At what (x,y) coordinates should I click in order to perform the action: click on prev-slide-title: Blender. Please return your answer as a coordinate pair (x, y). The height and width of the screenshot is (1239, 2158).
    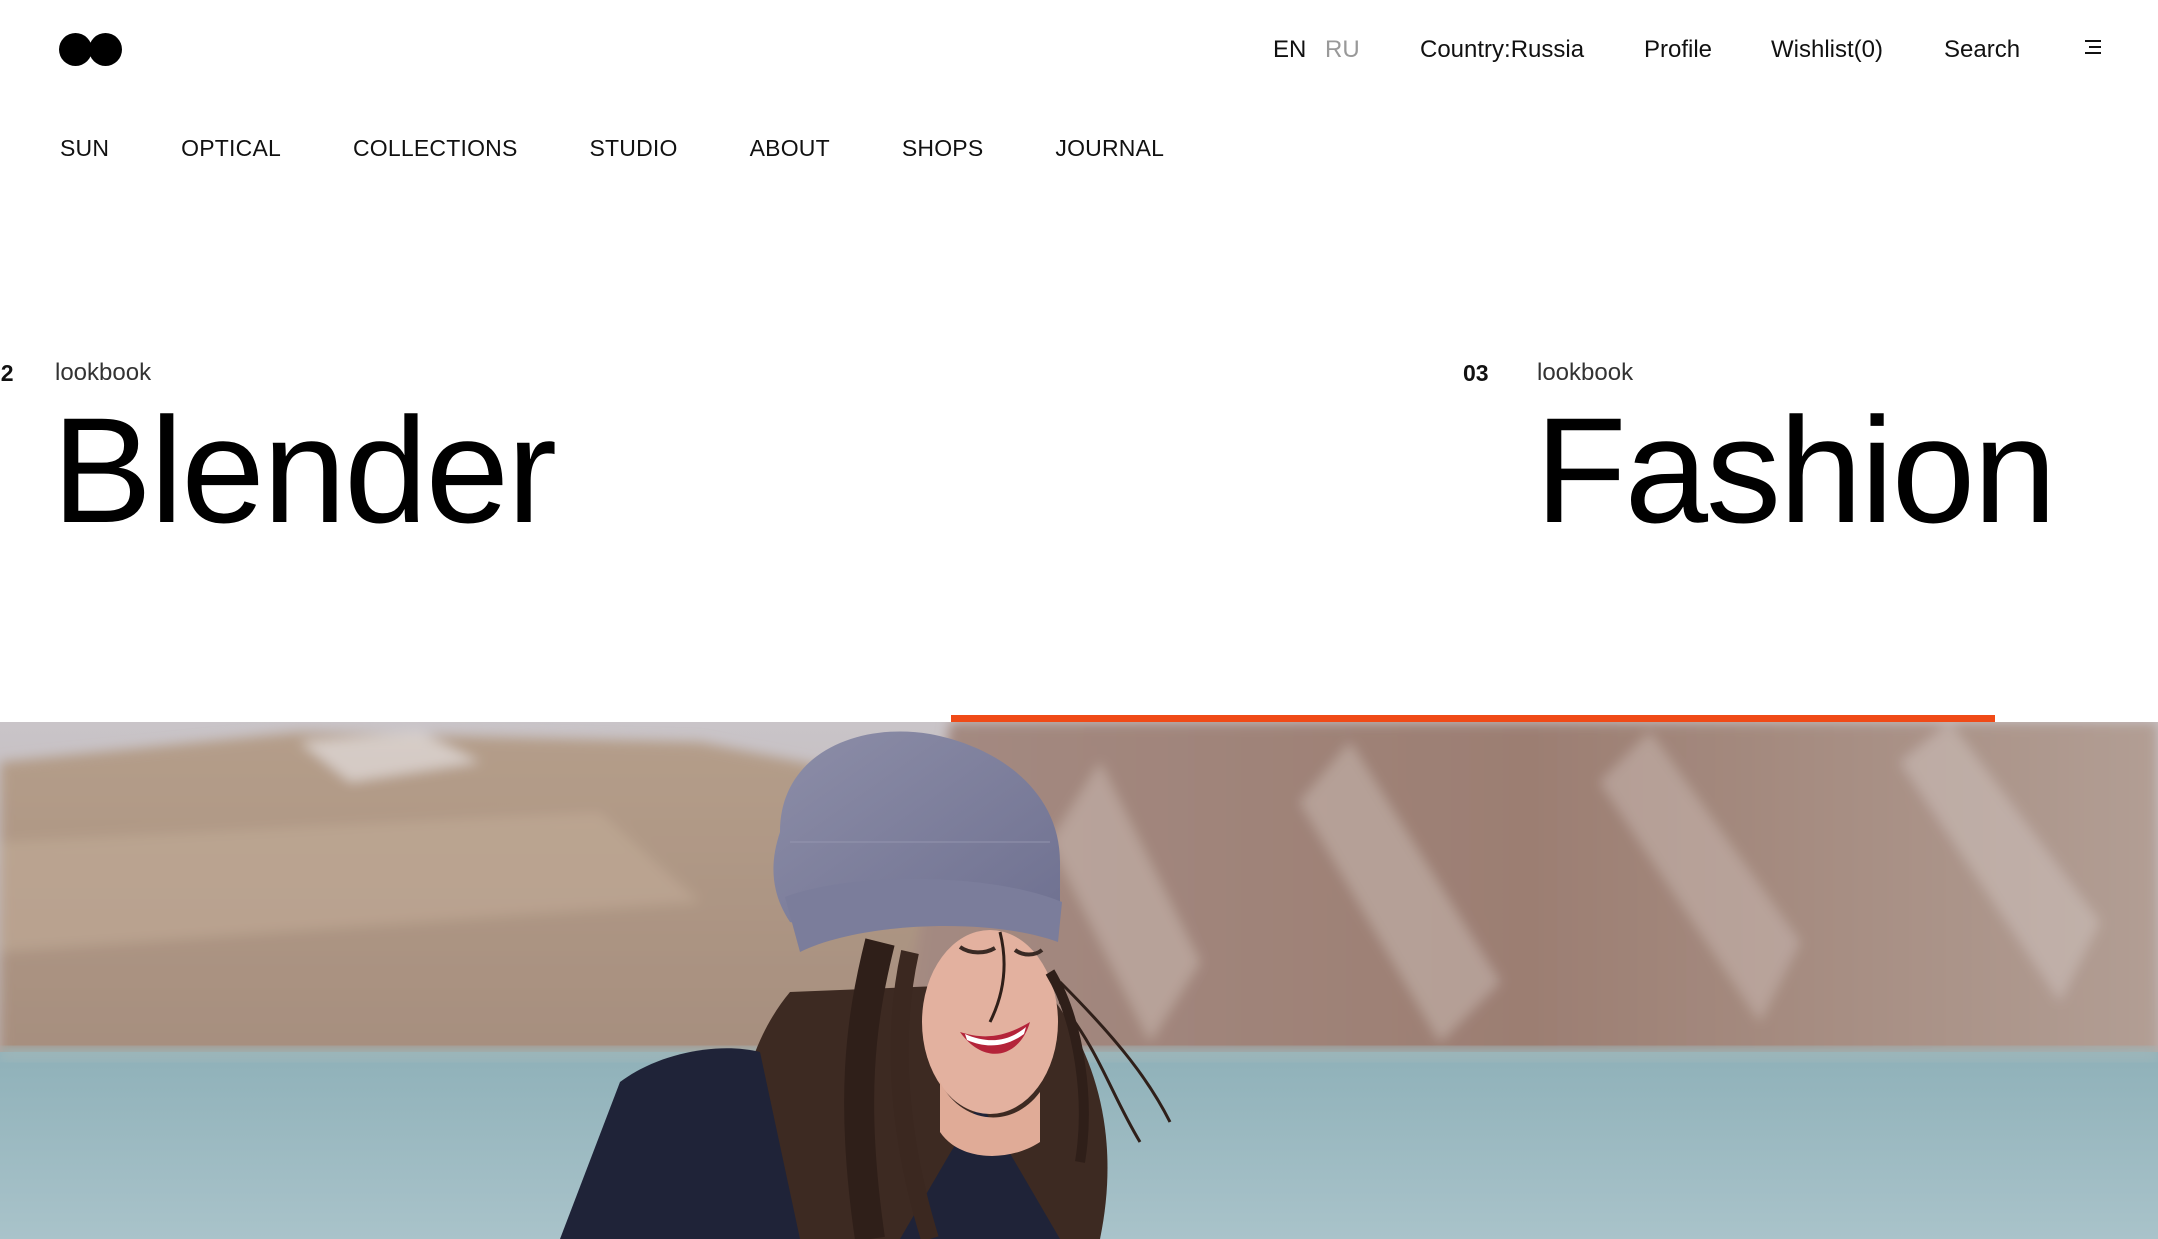
    Looking at the image, I should click on (304, 470).